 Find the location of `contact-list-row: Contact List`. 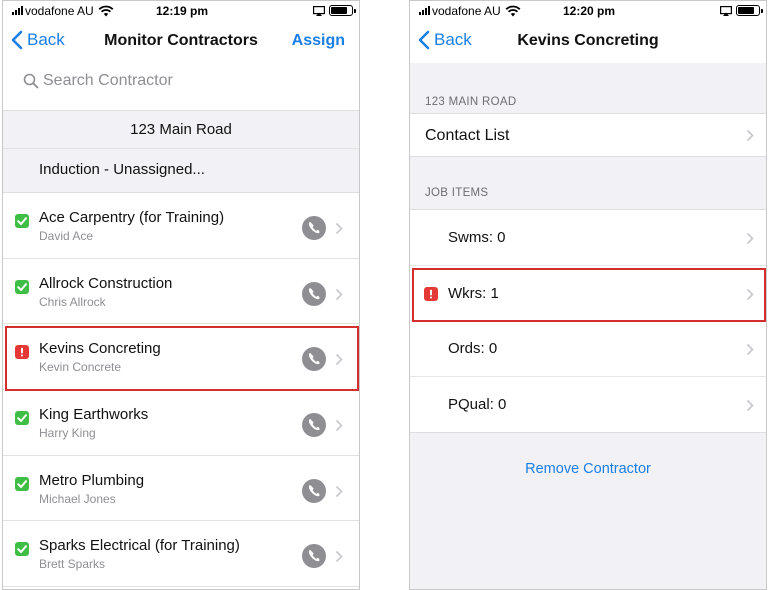

contact-list-row: Contact List is located at coordinates (588, 135).